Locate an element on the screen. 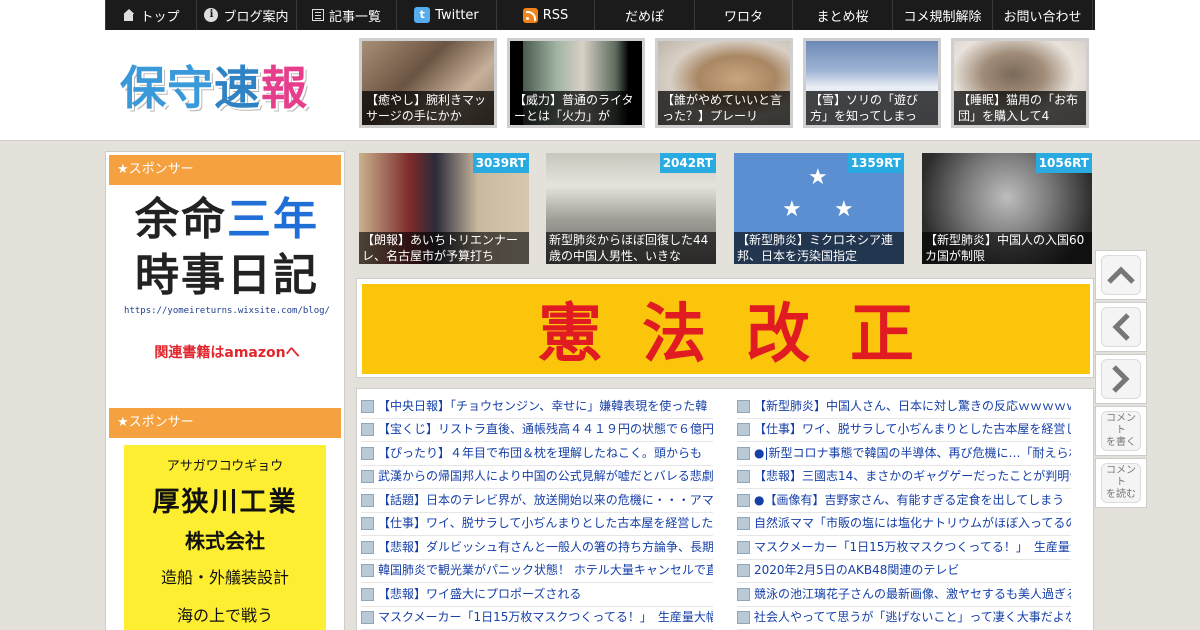 The height and width of the screenshot is (630, 1200). write-comment-label: コメント を書く is located at coordinates (1121, 430).